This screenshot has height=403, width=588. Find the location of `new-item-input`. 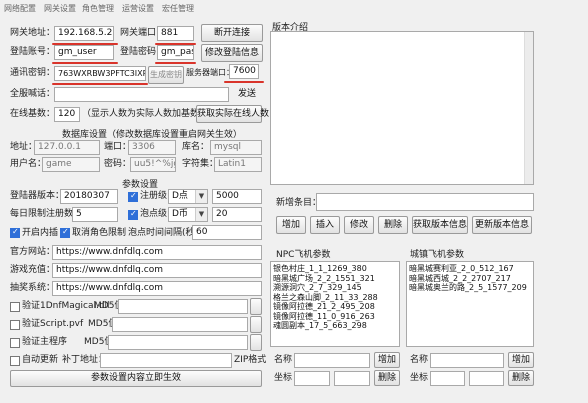

new-item-input is located at coordinates (425, 202).